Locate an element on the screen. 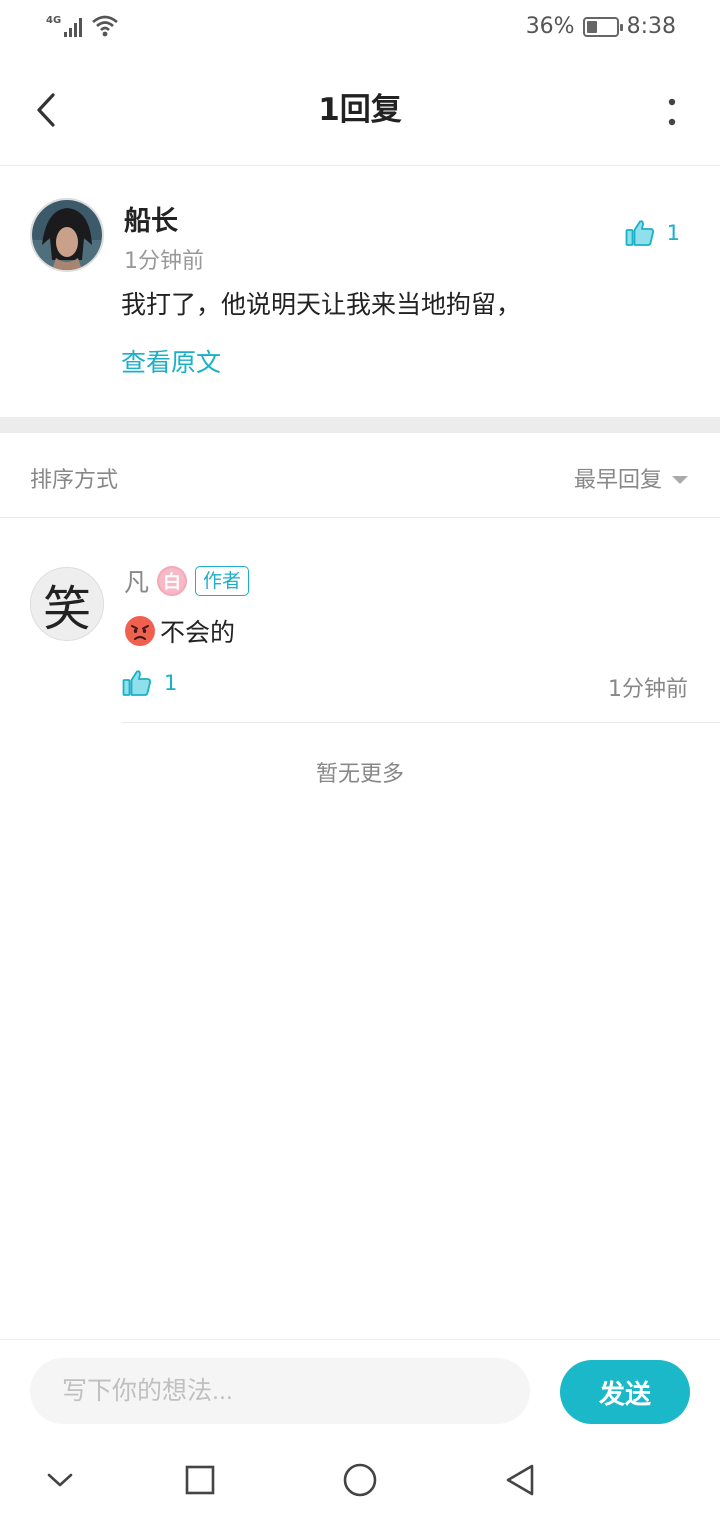 This screenshot has height=1520, width=720. chevron-down-icon is located at coordinates (60, 1480).